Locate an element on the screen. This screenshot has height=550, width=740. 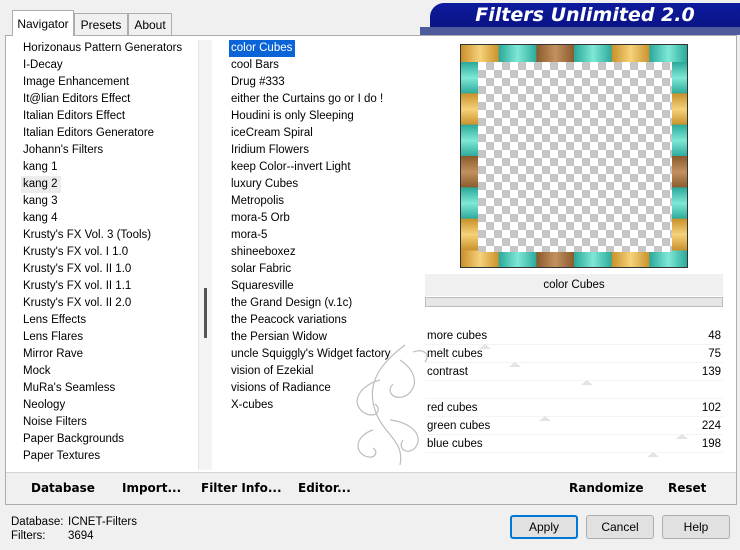
cancel-button: Cancel is located at coordinates (620, 527).